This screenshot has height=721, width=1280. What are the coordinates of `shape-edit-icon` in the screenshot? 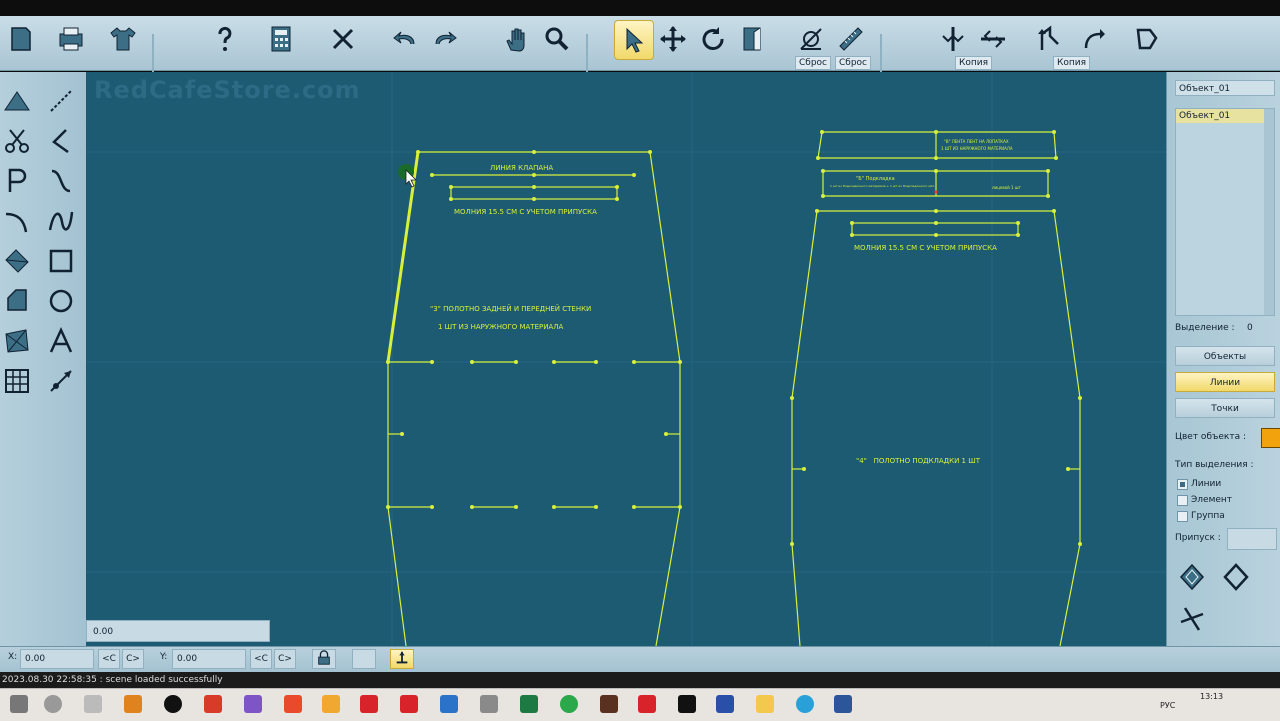 It's located at (1147, 39).